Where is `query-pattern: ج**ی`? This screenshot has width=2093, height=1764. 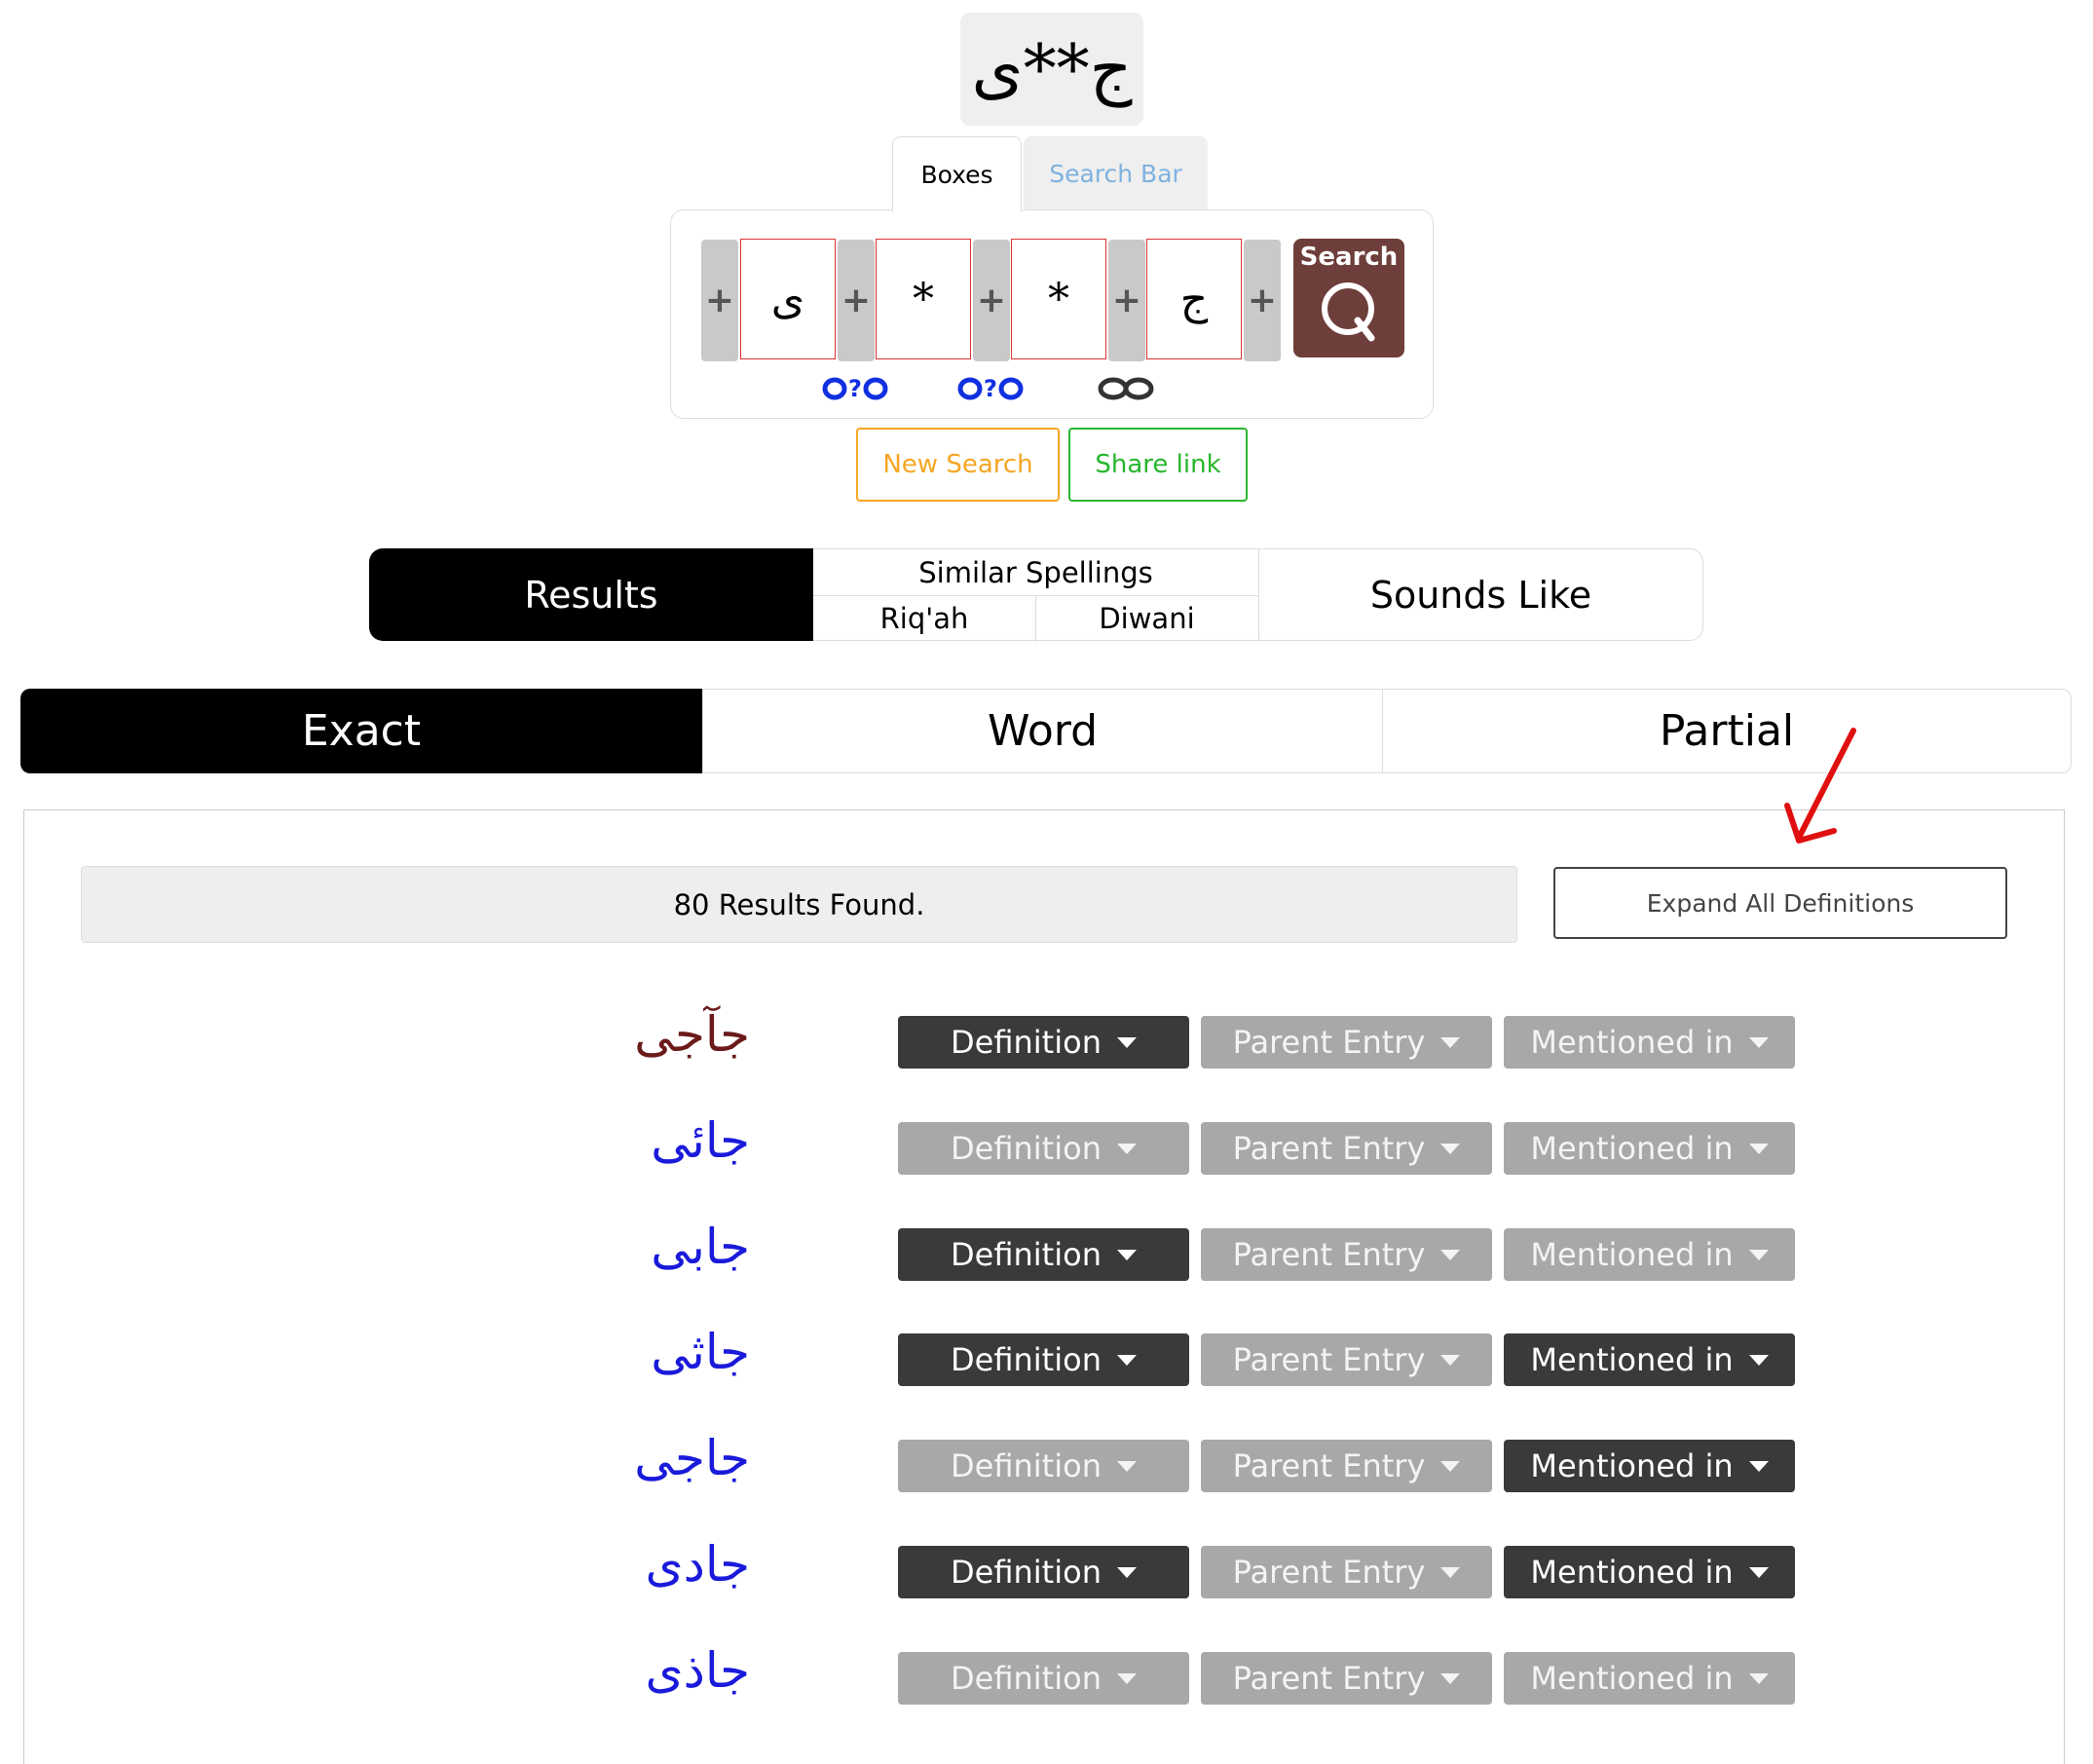
query-pattern: ج**ی is located at coordinates (1052, 69).